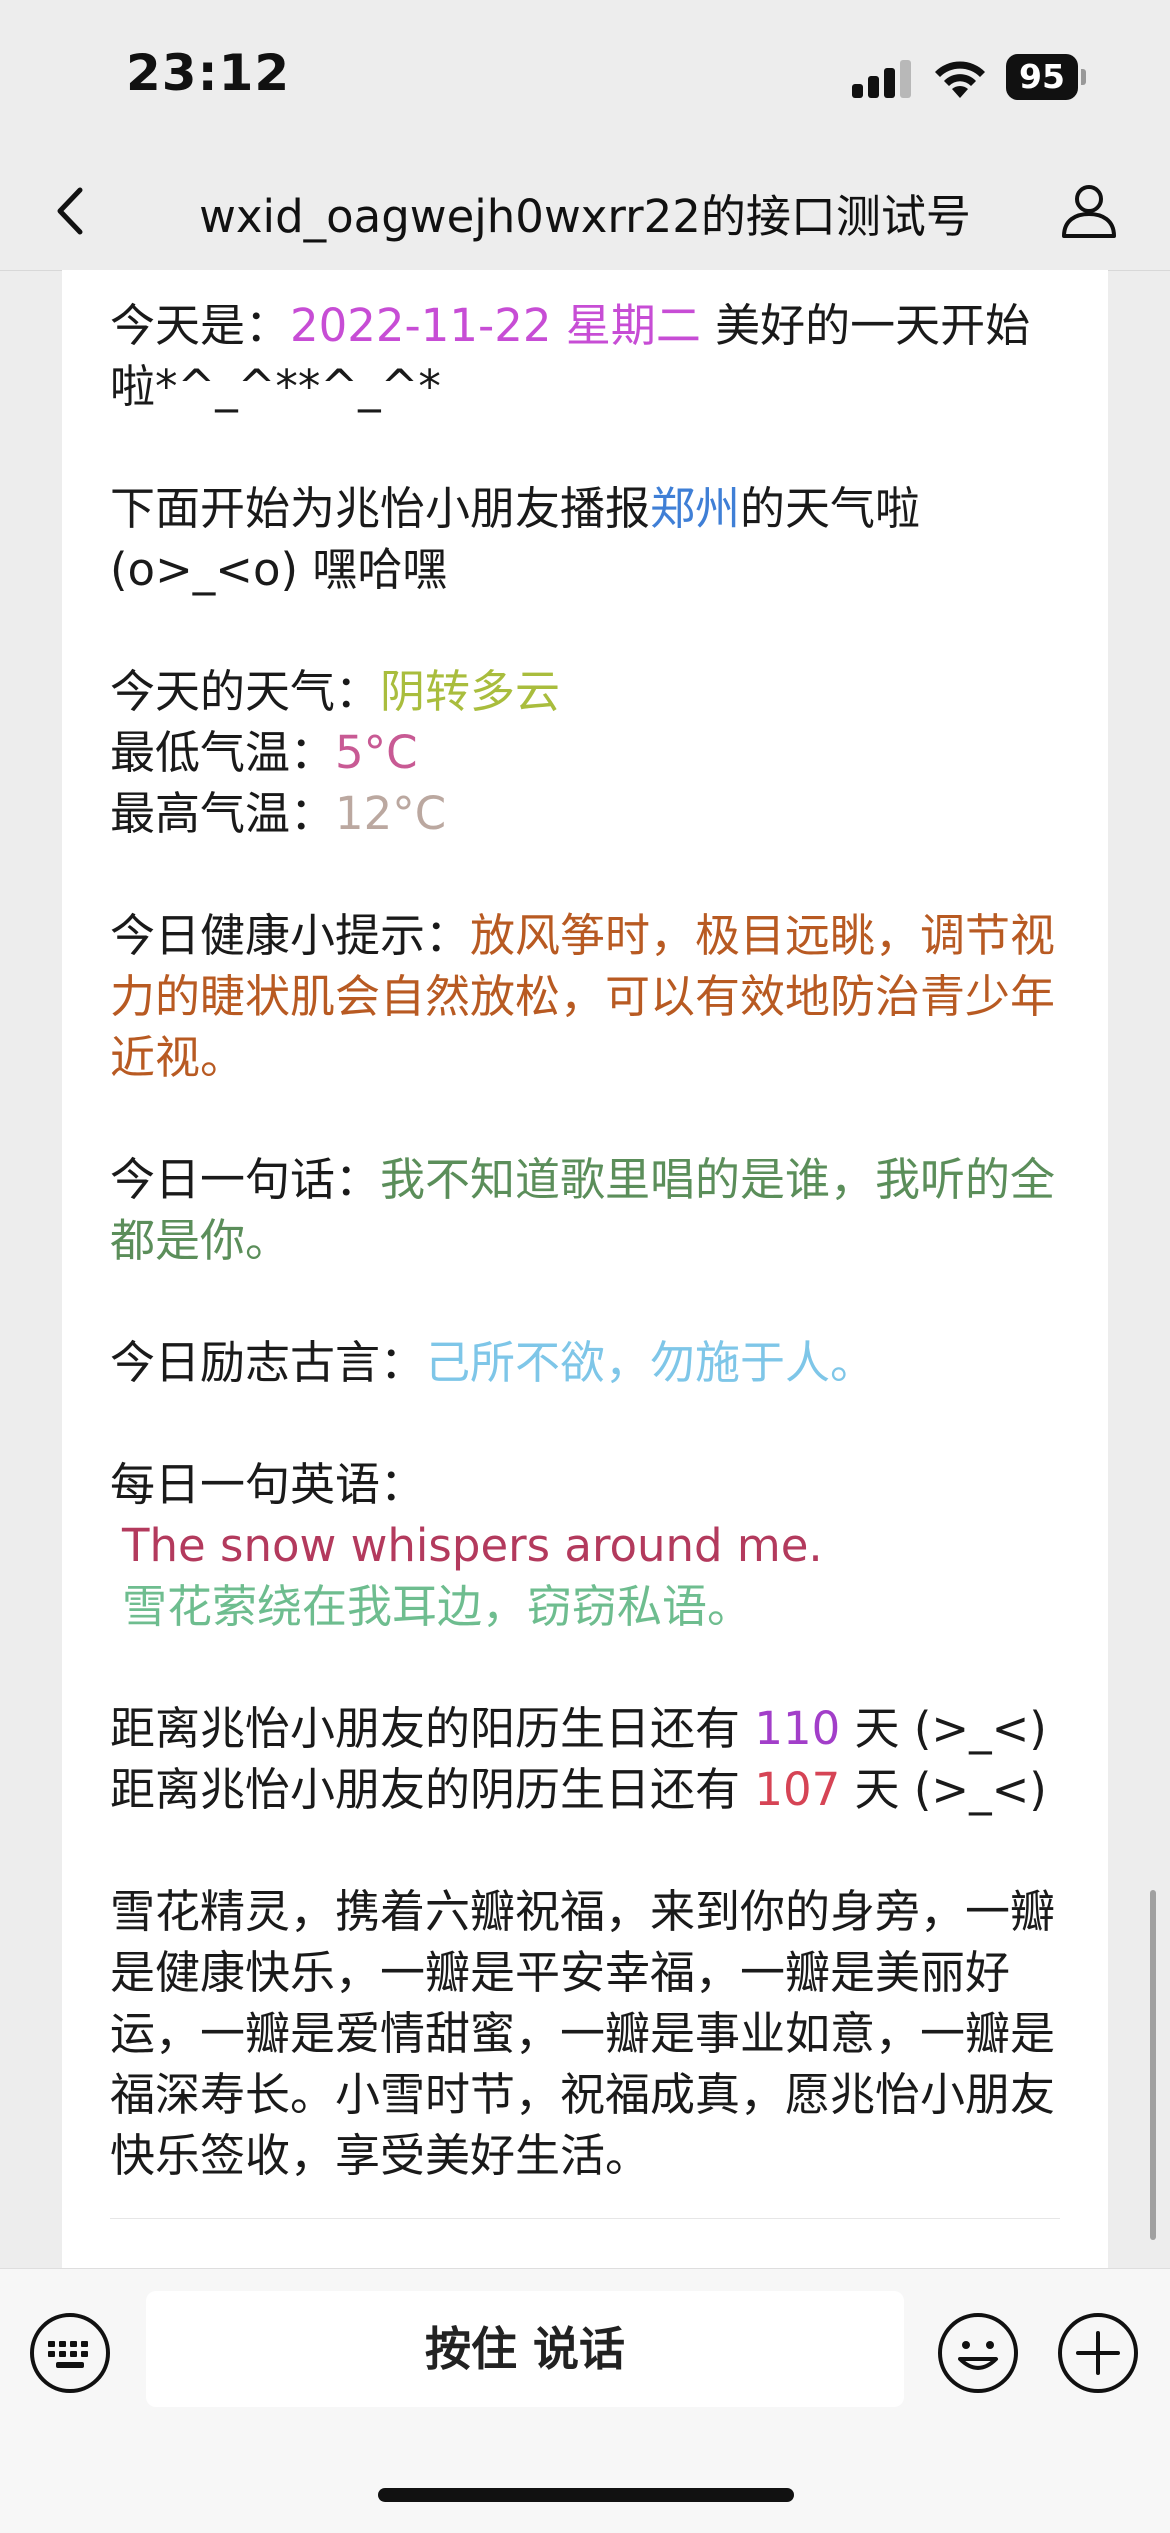  I want to click on status-time: 23:12, so click(208, 73).